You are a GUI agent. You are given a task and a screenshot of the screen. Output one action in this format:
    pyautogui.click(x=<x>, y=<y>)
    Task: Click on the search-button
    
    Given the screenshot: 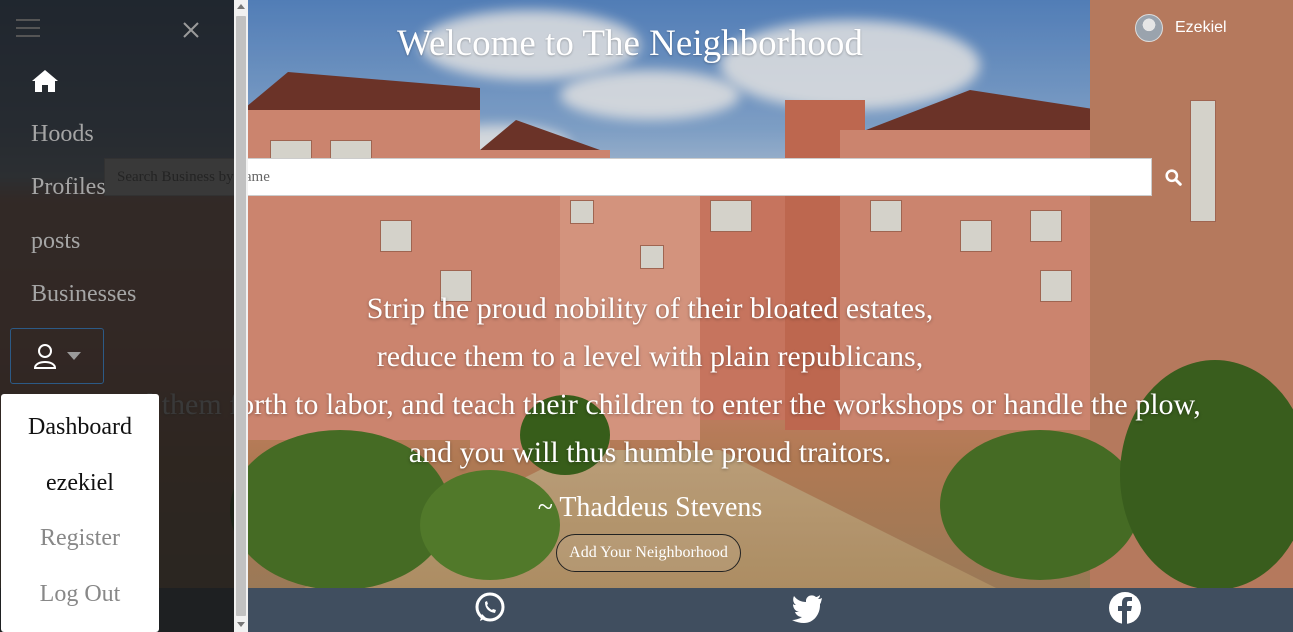 What is the action you would take?
    pyautogui.click(x=1173, y=177)
    